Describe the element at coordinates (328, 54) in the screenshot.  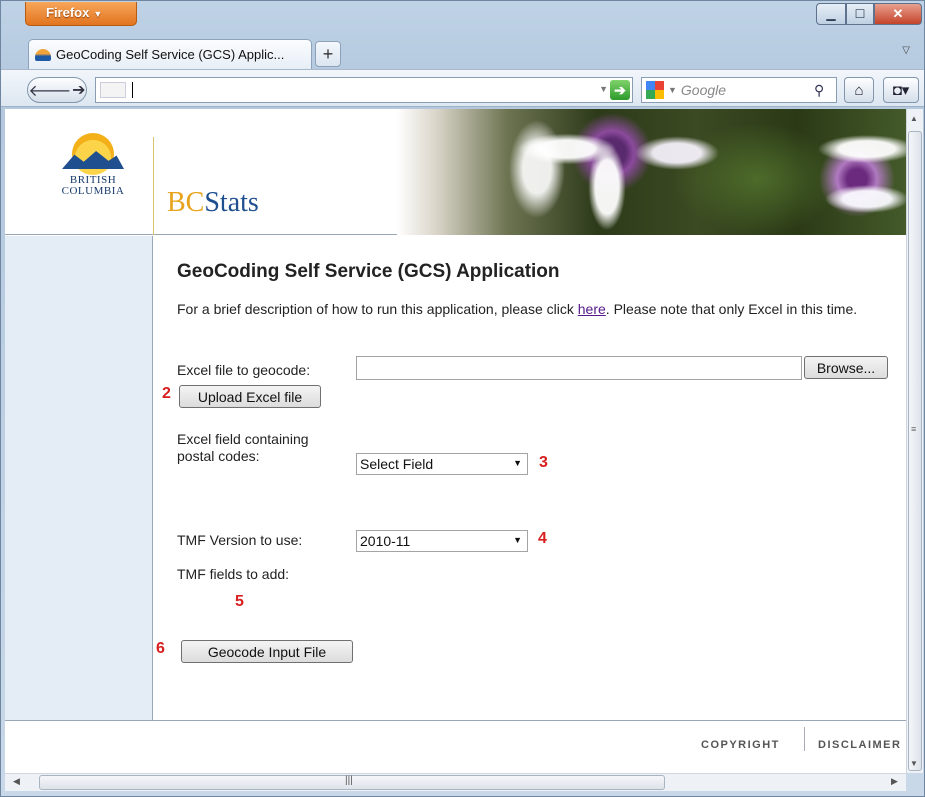
I see `new-tab-button: +` at that location.